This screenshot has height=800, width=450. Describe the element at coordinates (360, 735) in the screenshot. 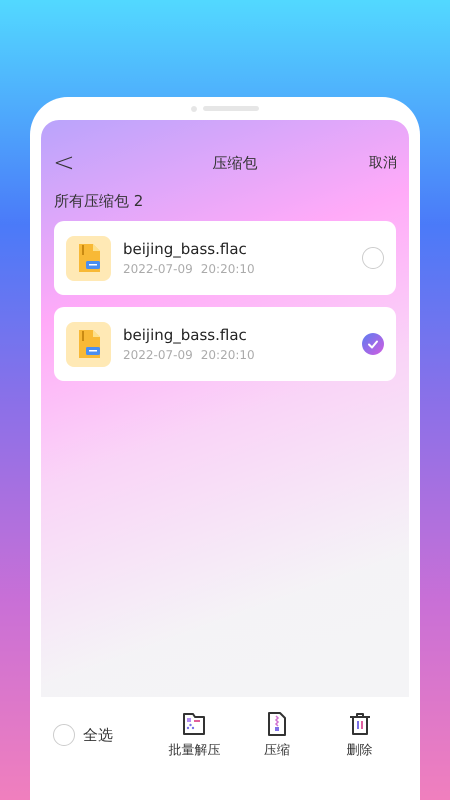

I see `delete-button: 删除` at that location.